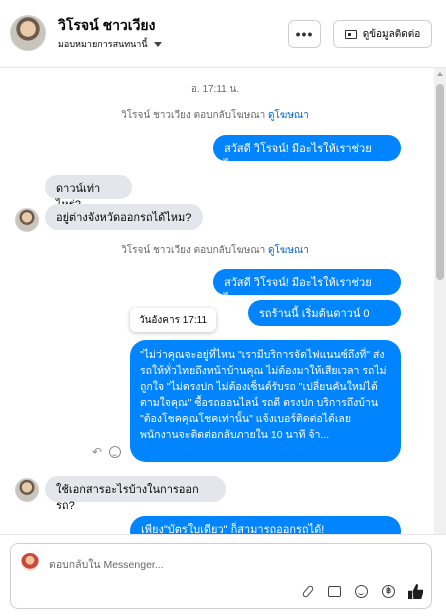 This screenshot has height=616, width=446. What do you see at coordinates (391, 34) in the screenshot?
I see `view-contact-label: ดูข้อมูลติดต่อ` at bounding box center [391, 34].